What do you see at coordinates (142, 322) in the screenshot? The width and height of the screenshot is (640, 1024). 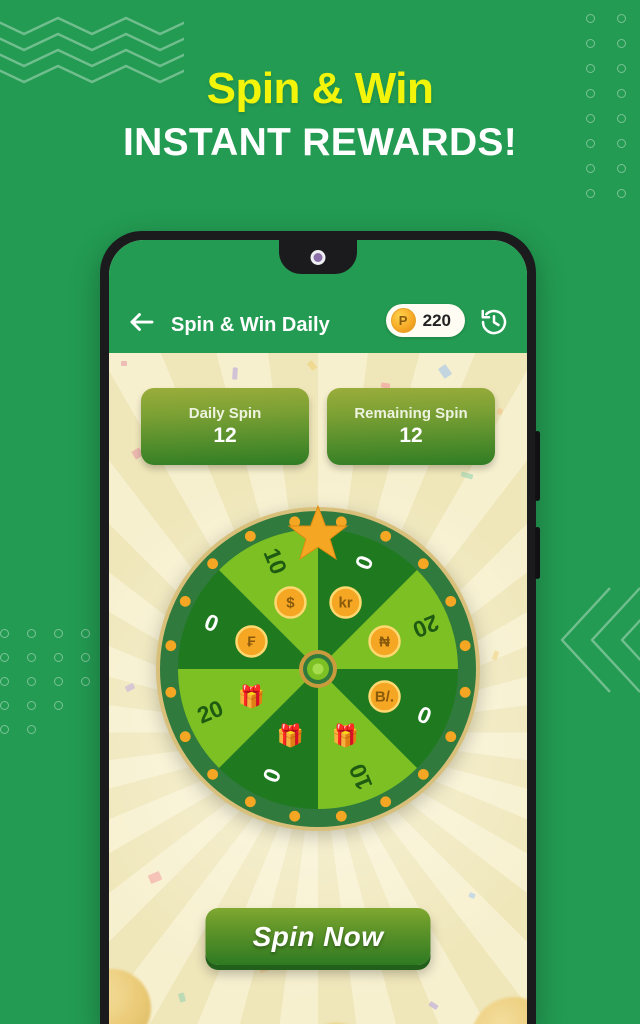 I see `back-arrow-icon` at bounding box center [142, 322].